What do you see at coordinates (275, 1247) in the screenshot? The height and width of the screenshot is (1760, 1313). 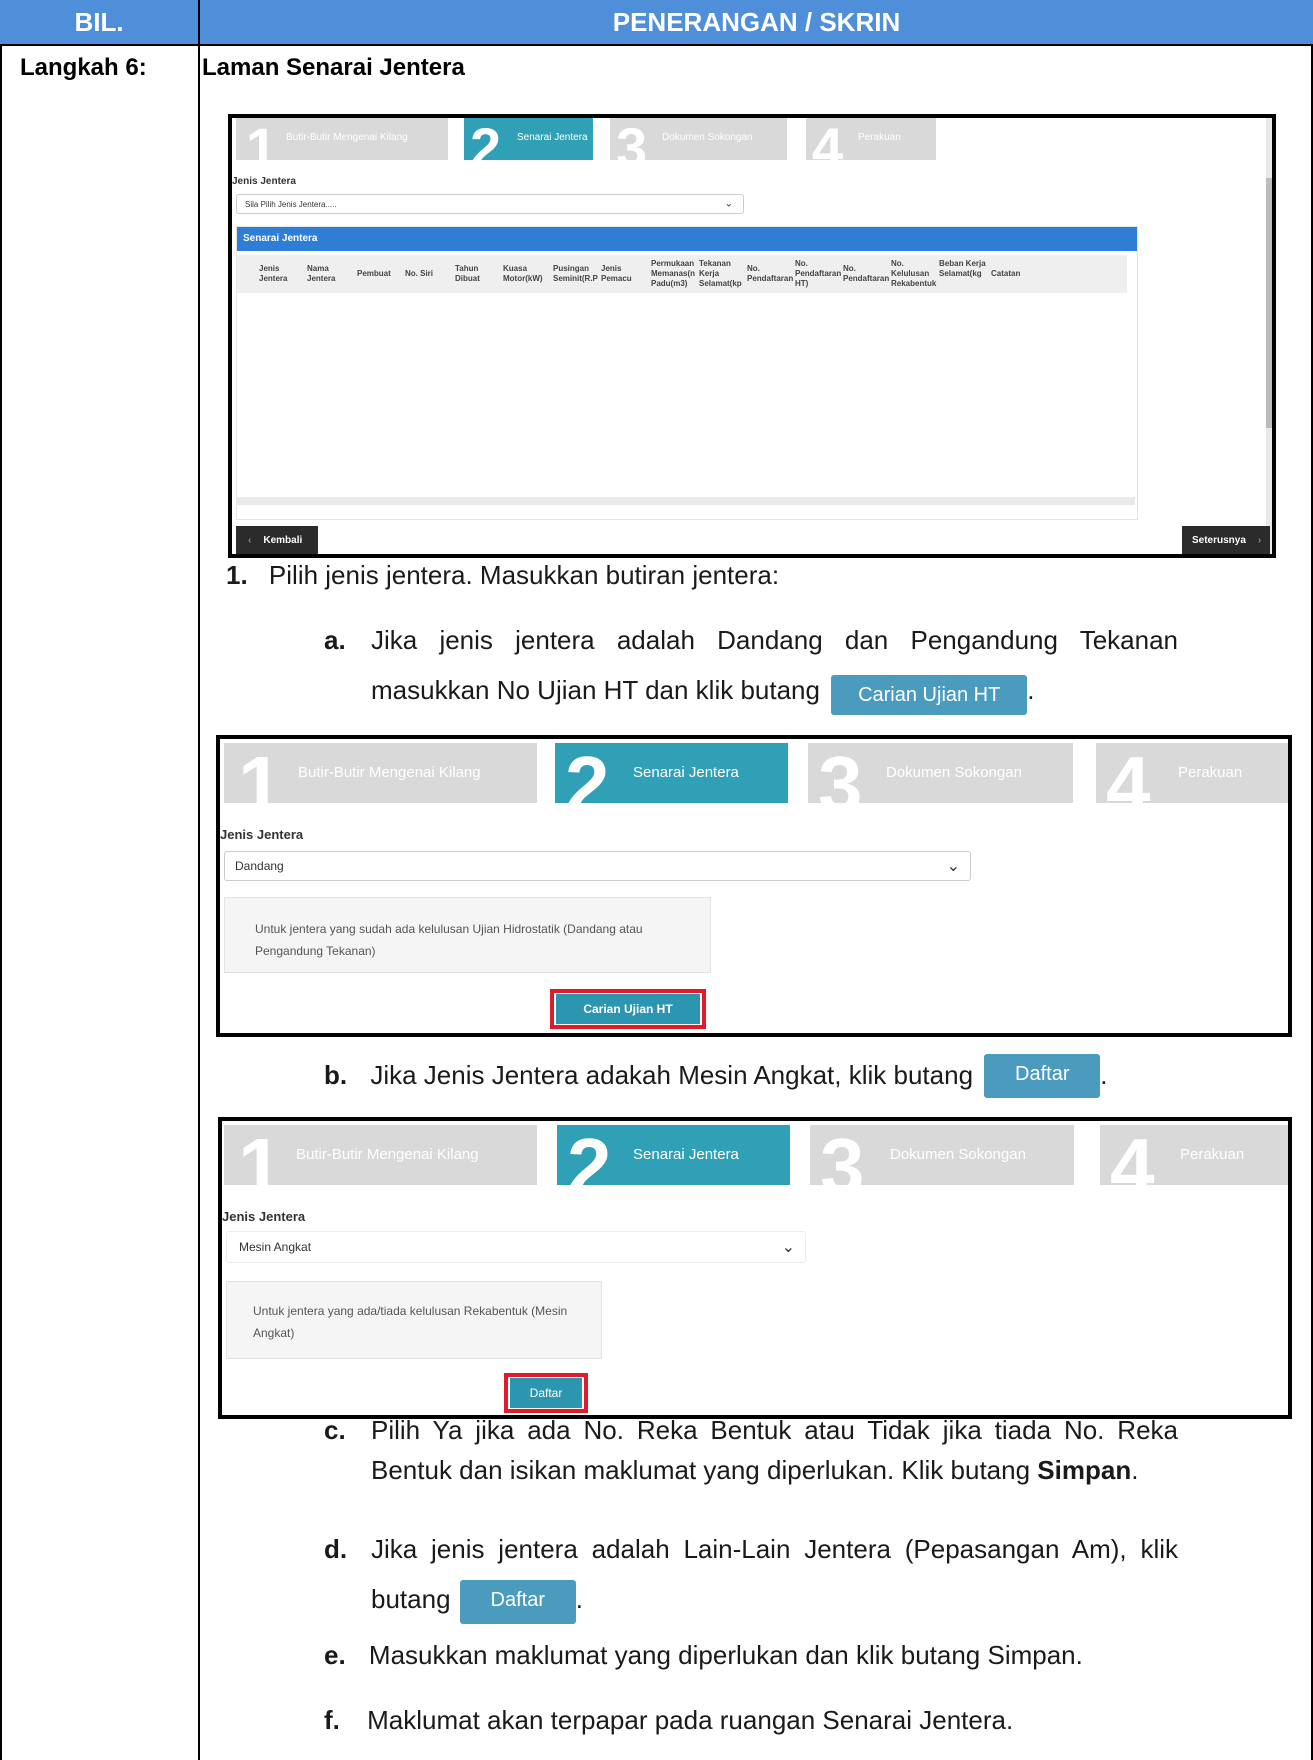 I see `select-value: Mesin Angkat` at bounding box center [275, 1247].